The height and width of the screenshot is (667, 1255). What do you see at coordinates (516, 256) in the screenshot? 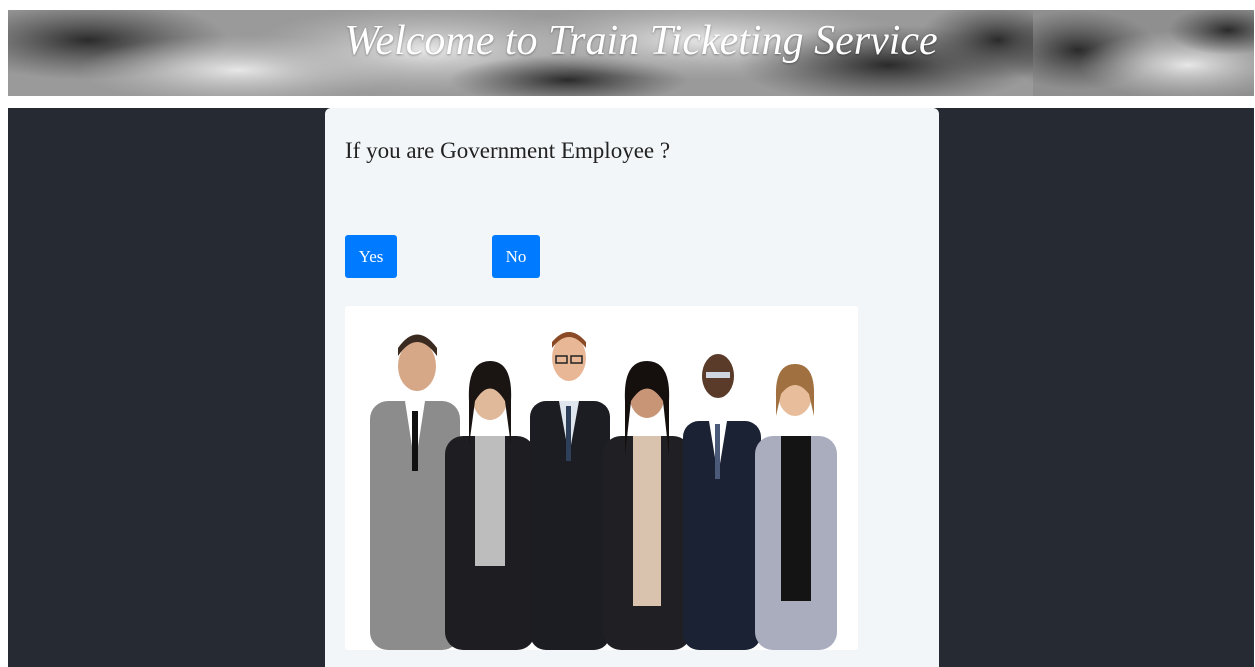
I see `no-button: No` at bounding box center [516, 256].